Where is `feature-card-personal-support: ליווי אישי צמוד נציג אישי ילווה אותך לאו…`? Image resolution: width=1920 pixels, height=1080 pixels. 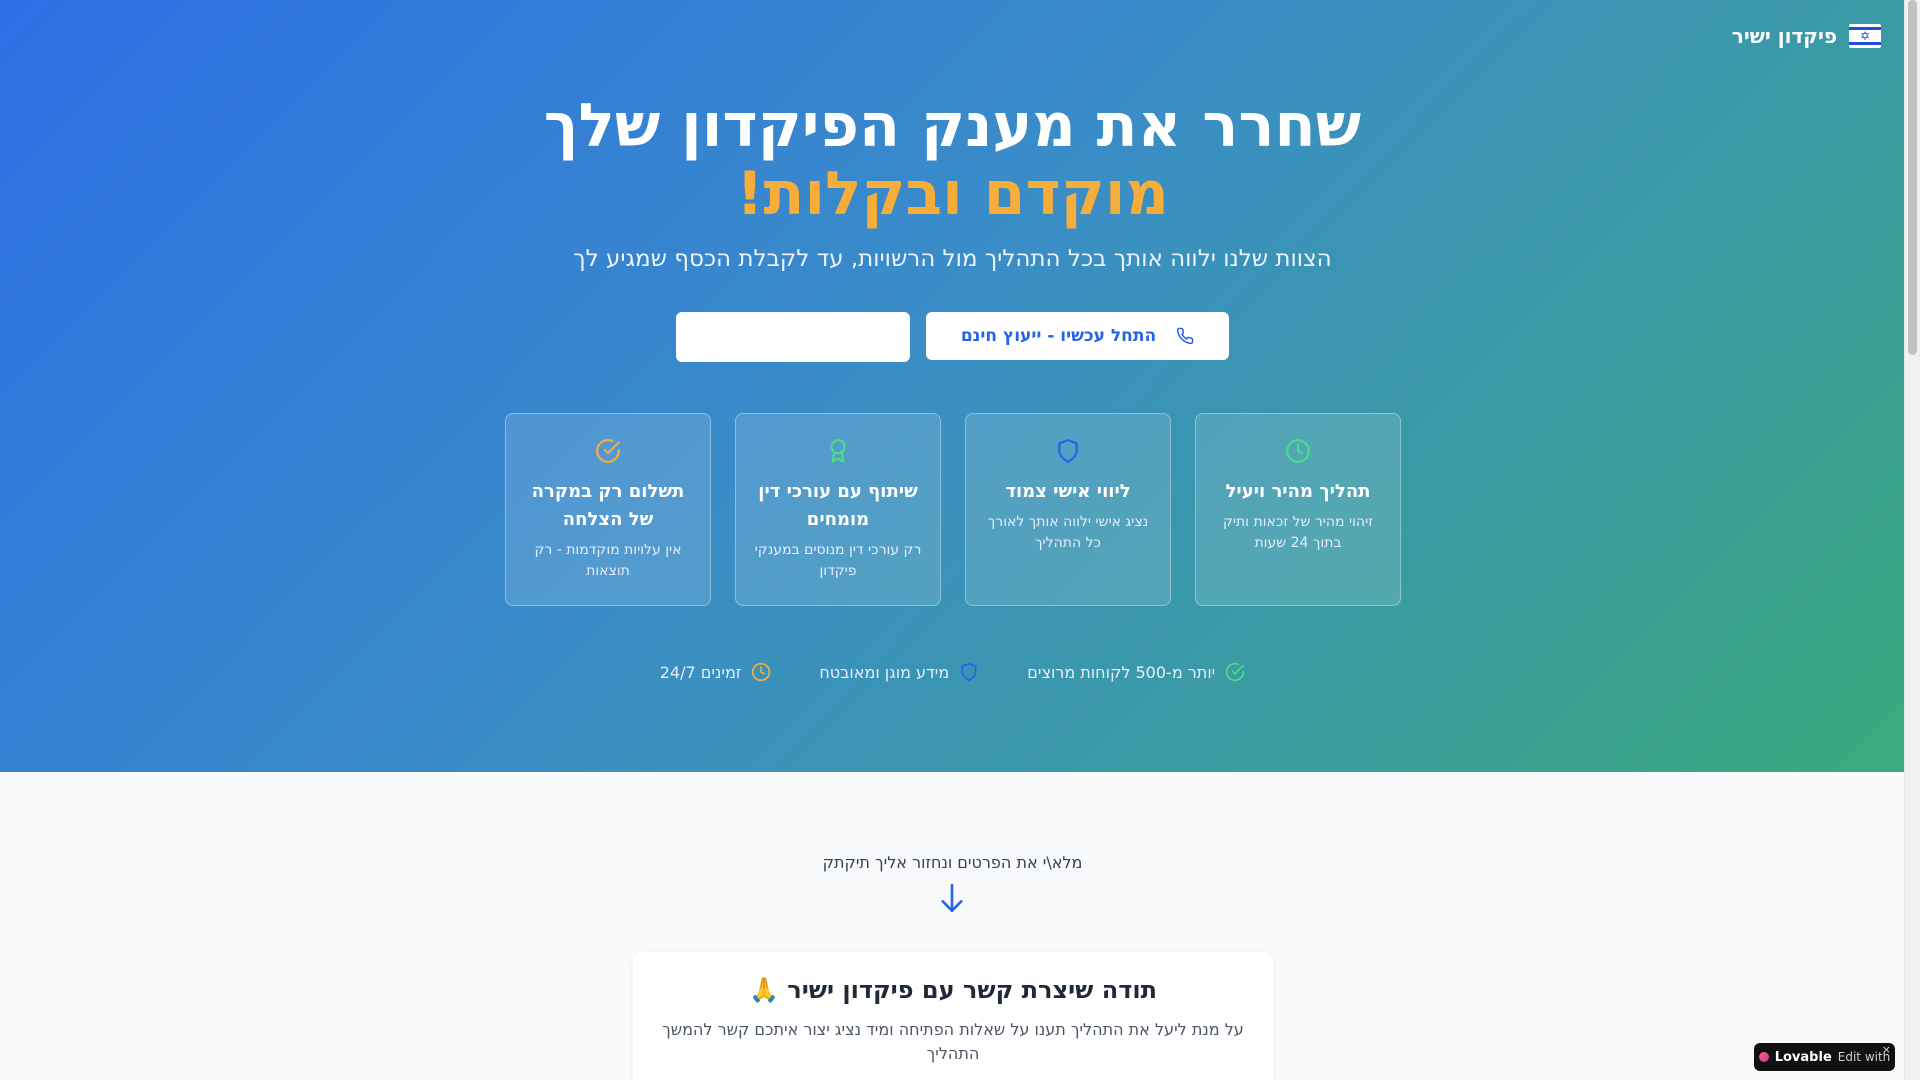 feature-card-personal-support: ליווי אישי צמוד נציג אישי ילווה אותך לאו… is located at coordinates (1068, 509).